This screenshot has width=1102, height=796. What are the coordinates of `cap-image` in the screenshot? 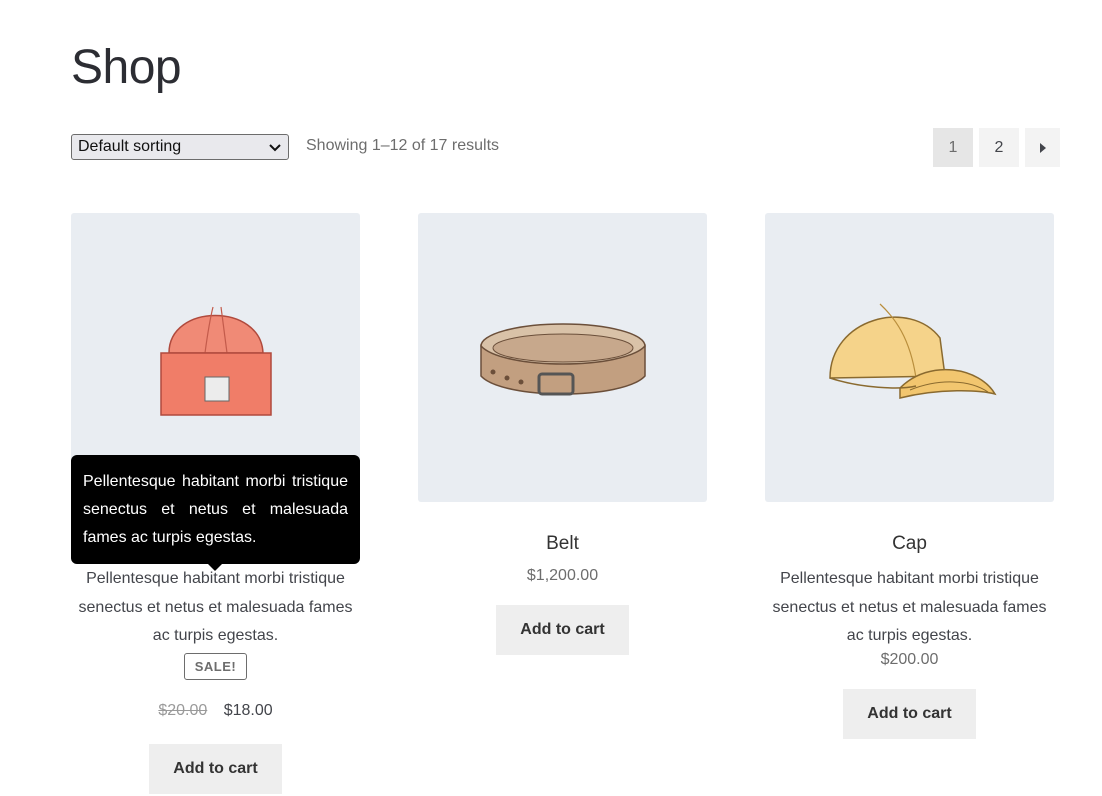 It's located at (912, 351).